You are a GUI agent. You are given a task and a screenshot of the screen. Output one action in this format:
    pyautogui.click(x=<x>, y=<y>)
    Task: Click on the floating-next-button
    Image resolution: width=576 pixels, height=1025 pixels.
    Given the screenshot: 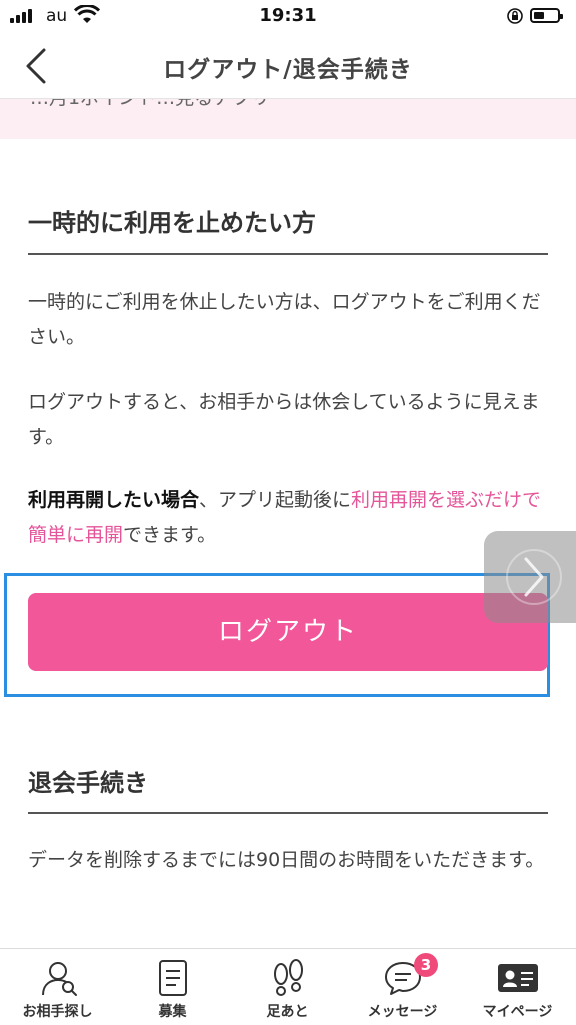 What is the action you would take?
    pyautogui.click(x=530, y=577)
    